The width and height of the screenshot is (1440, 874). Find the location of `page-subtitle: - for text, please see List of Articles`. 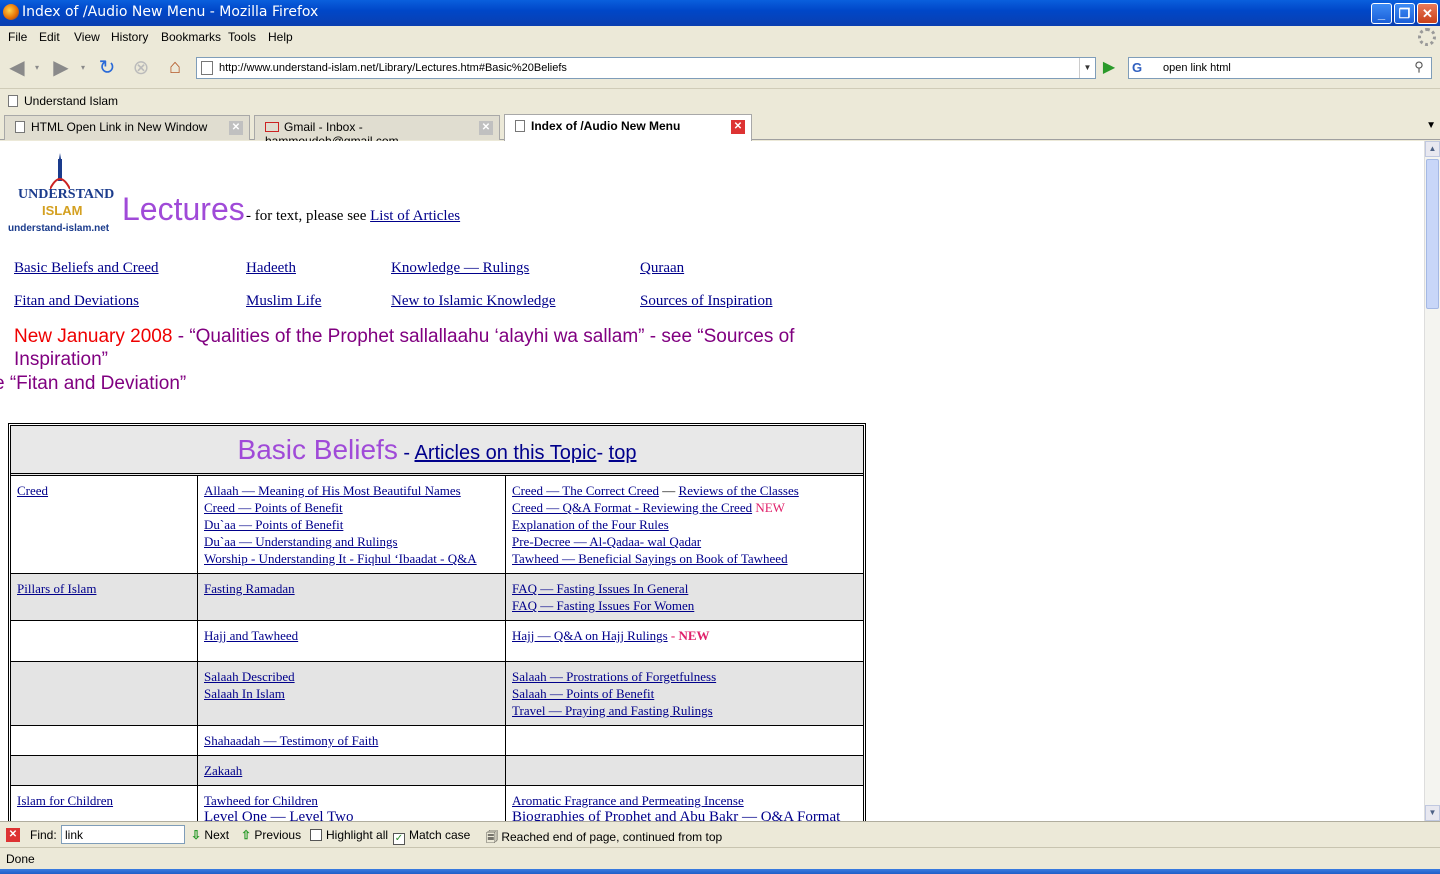

page-subtitle: - for text, please see List of Articles is located at coordinates (353, 216).